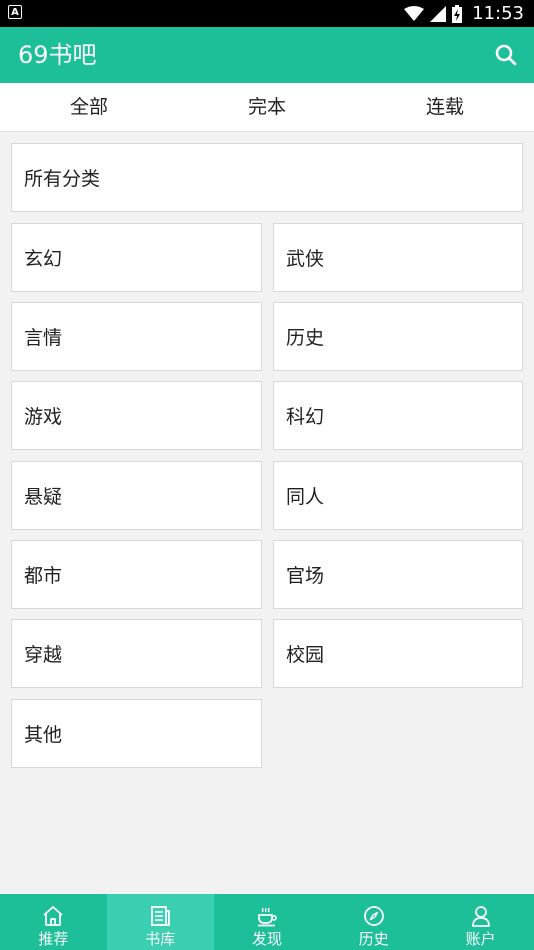 The width and height of the screenshot is (534, 950). What do you see at coordinates (136, 574) in the screenshot?
I see `category-dushi-button: 都市` at bounding box center [136, 574].